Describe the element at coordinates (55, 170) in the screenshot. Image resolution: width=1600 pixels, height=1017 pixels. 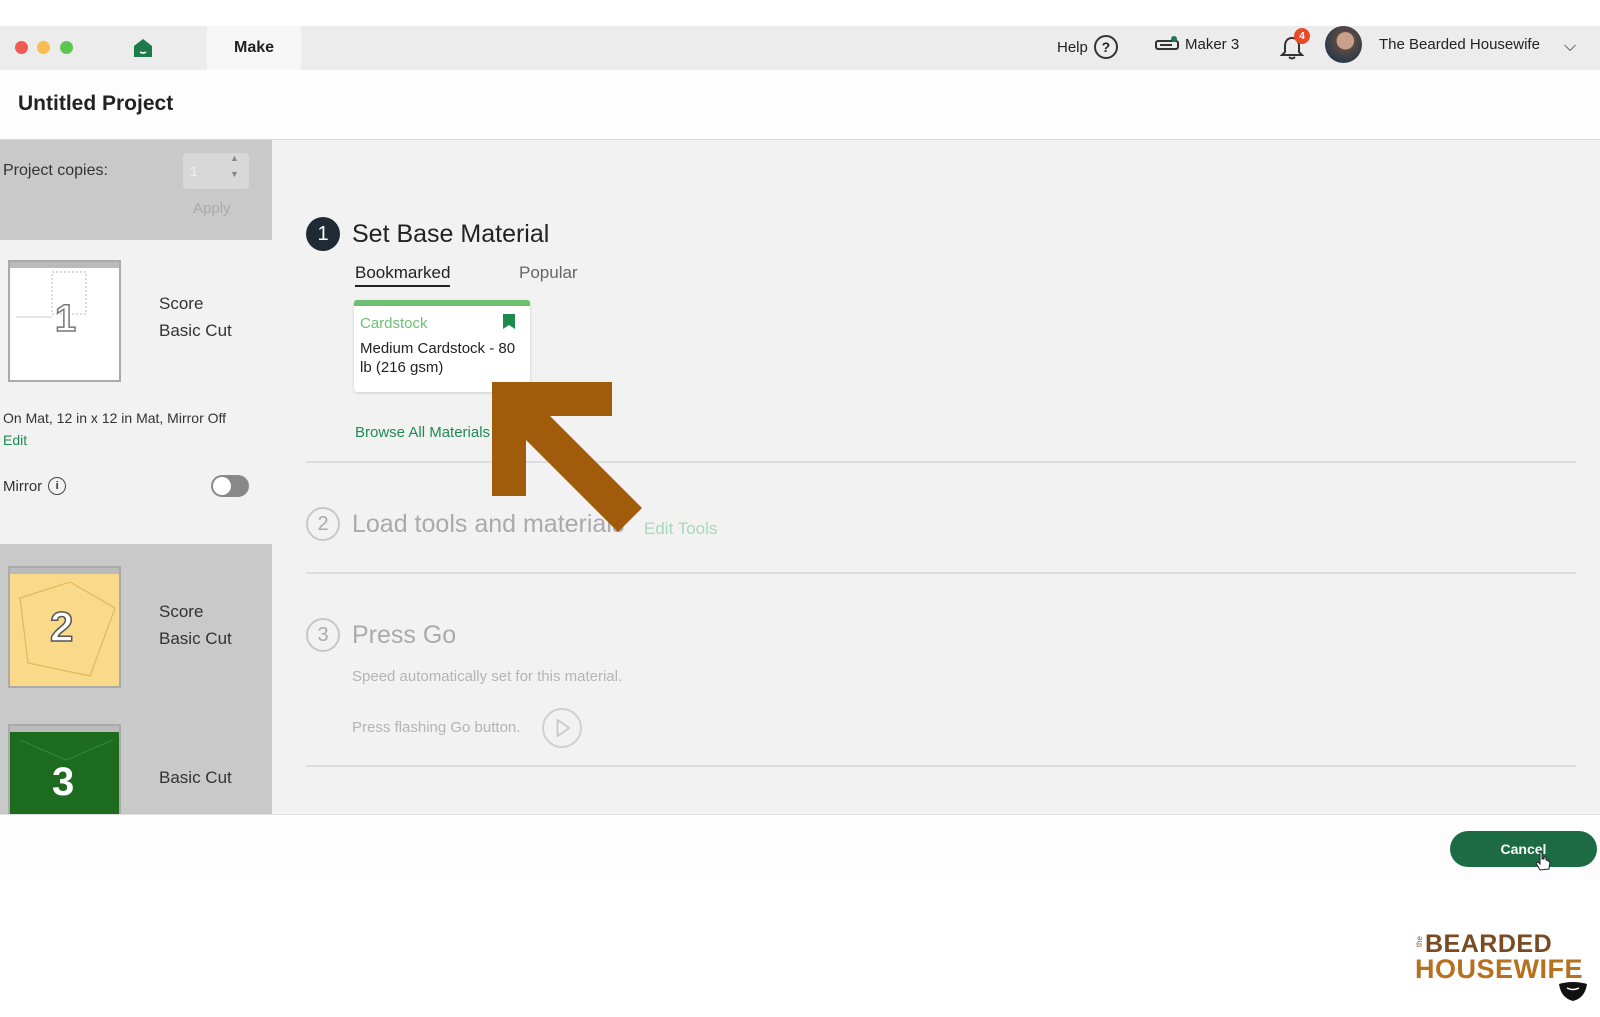
I see `project-copies-label: Project copies:` at that location.